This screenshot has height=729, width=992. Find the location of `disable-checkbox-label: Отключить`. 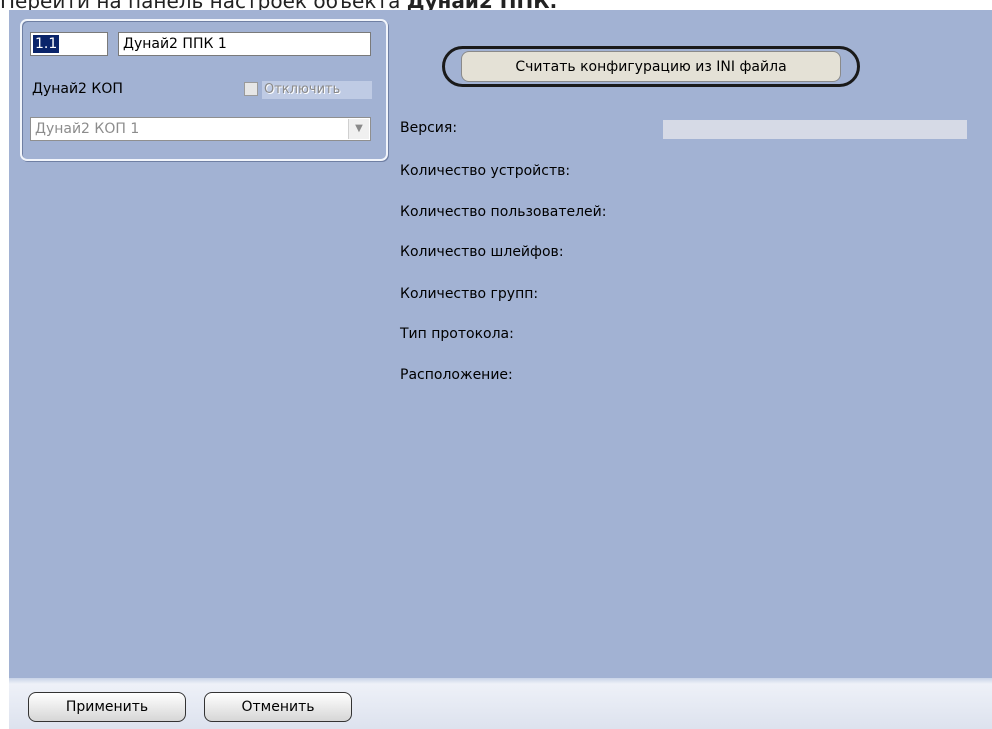

disable-checkbox-label: Отключить is located at coordinates (317, 90).